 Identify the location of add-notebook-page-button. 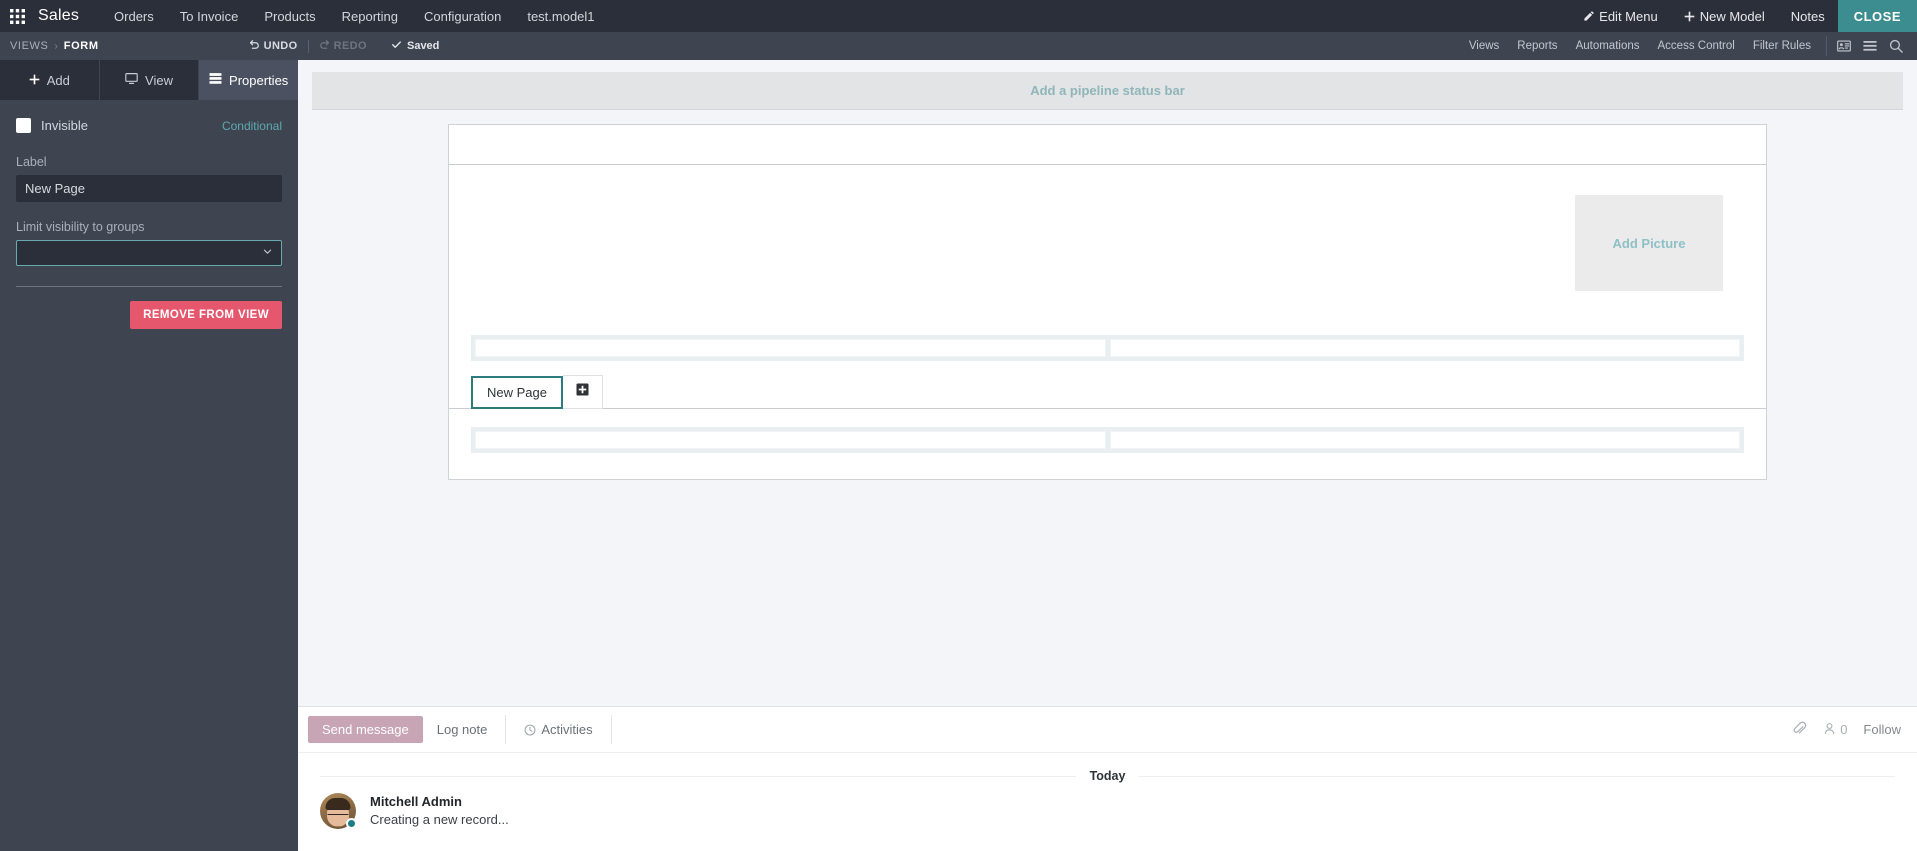
(582, 392).